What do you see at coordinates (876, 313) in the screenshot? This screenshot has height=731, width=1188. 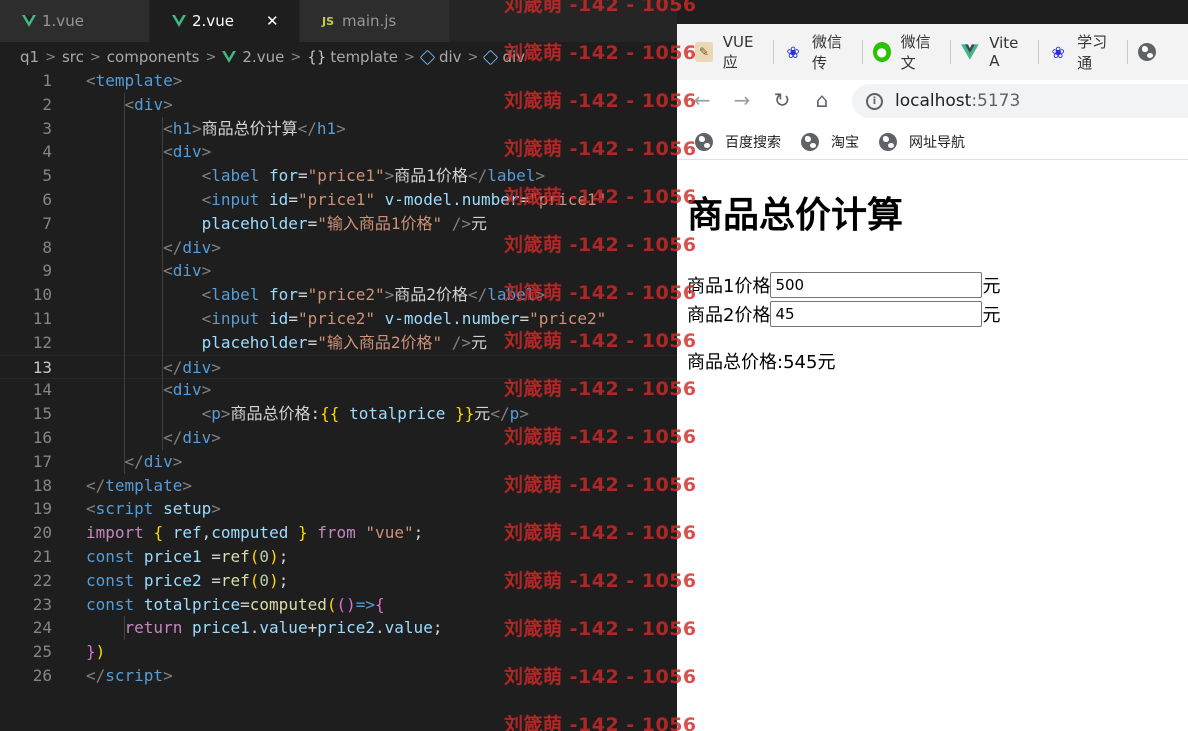 I see `price2-input` at bounding box center [876, 313].